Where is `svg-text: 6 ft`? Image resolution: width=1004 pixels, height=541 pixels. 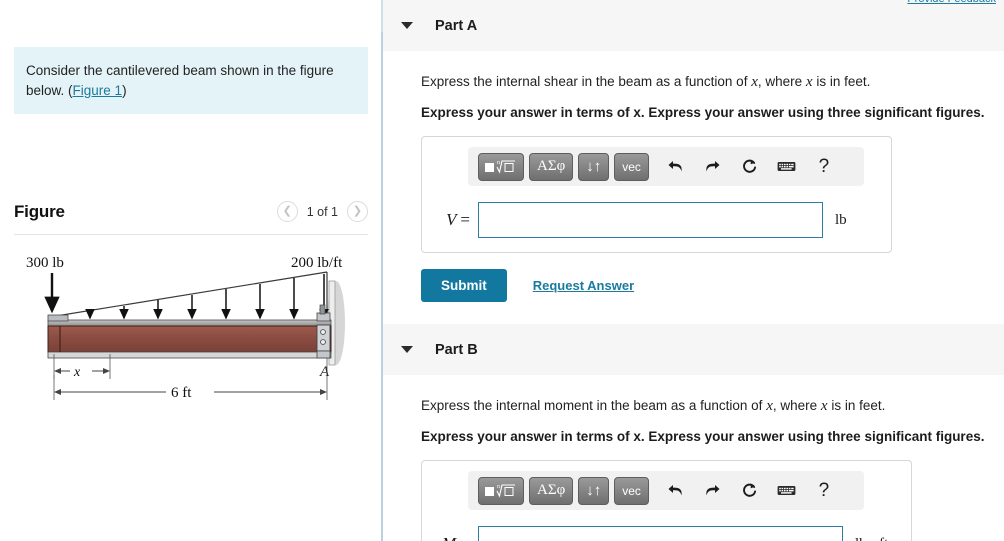
svg-text: 6 ft is located at coordinates (181, 393).